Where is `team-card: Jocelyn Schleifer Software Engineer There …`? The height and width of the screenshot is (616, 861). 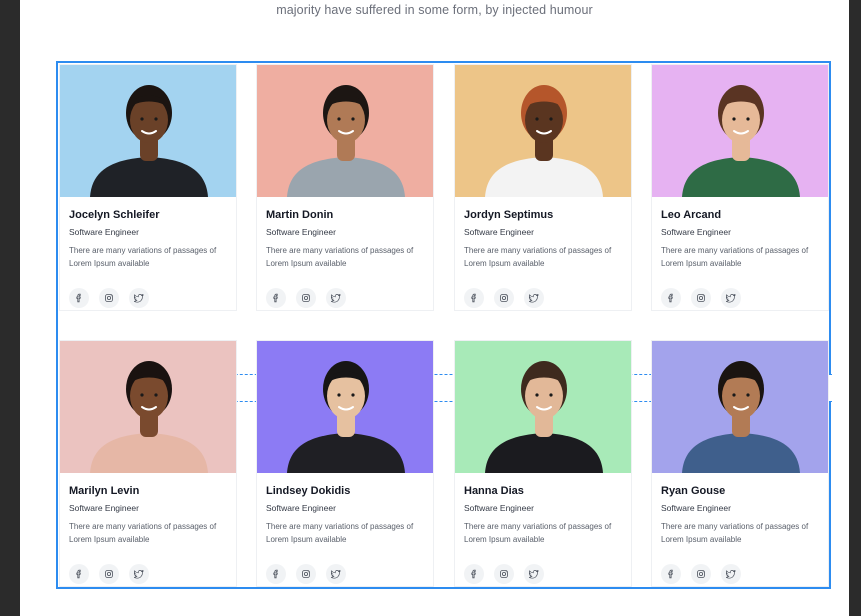 team-card: Jocelyn Schleifer Software Engineer There … is located at coordinates (148, 187).